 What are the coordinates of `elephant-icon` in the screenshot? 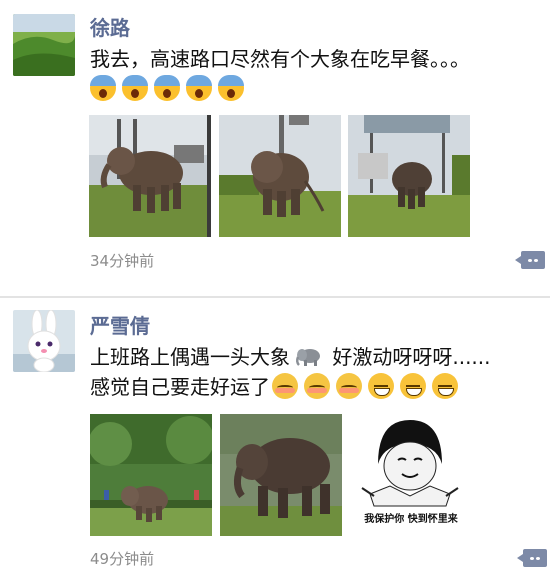 It's located at (307, 357).